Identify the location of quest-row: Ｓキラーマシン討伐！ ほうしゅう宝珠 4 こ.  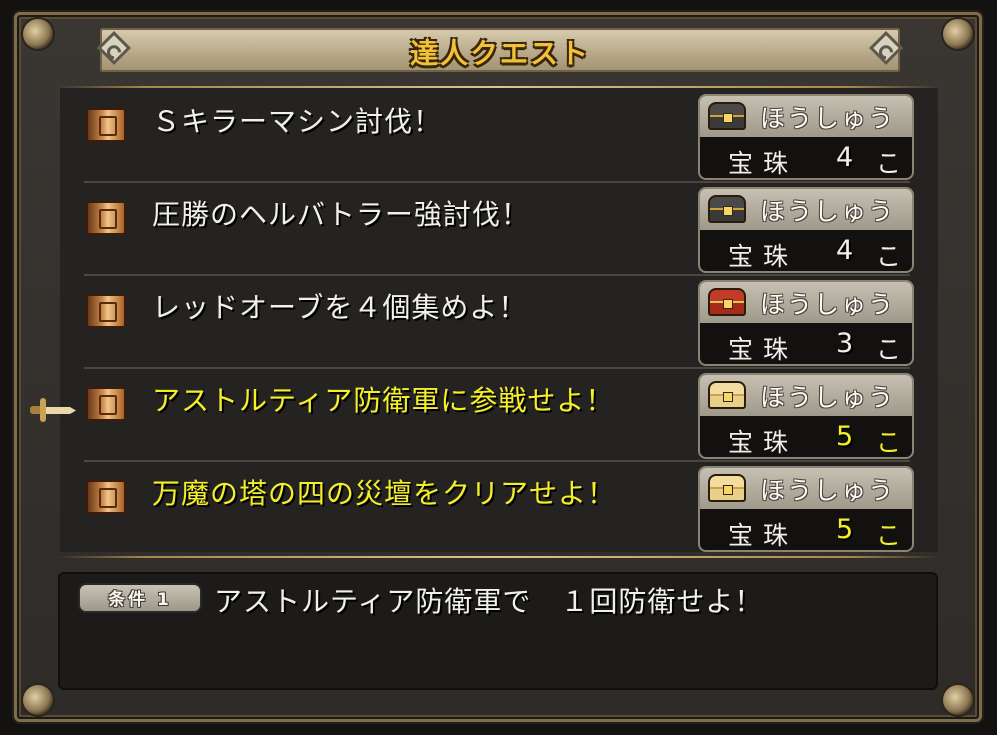
(500, 136).